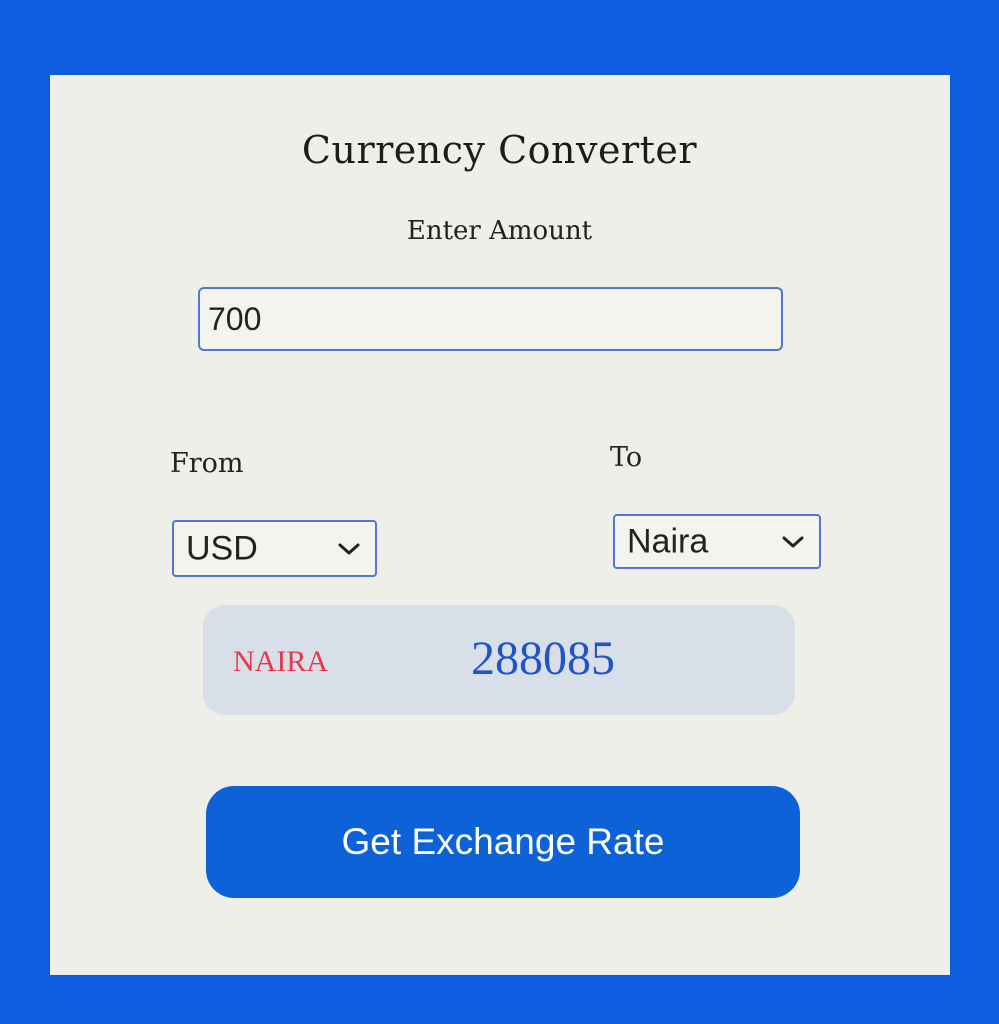 The width and height of the screenshot is (999, 1024). What do you see at coordinates (222, 548) in the screenshot?
I see `from-currency-value: USD` at bounding box center [222, 548].